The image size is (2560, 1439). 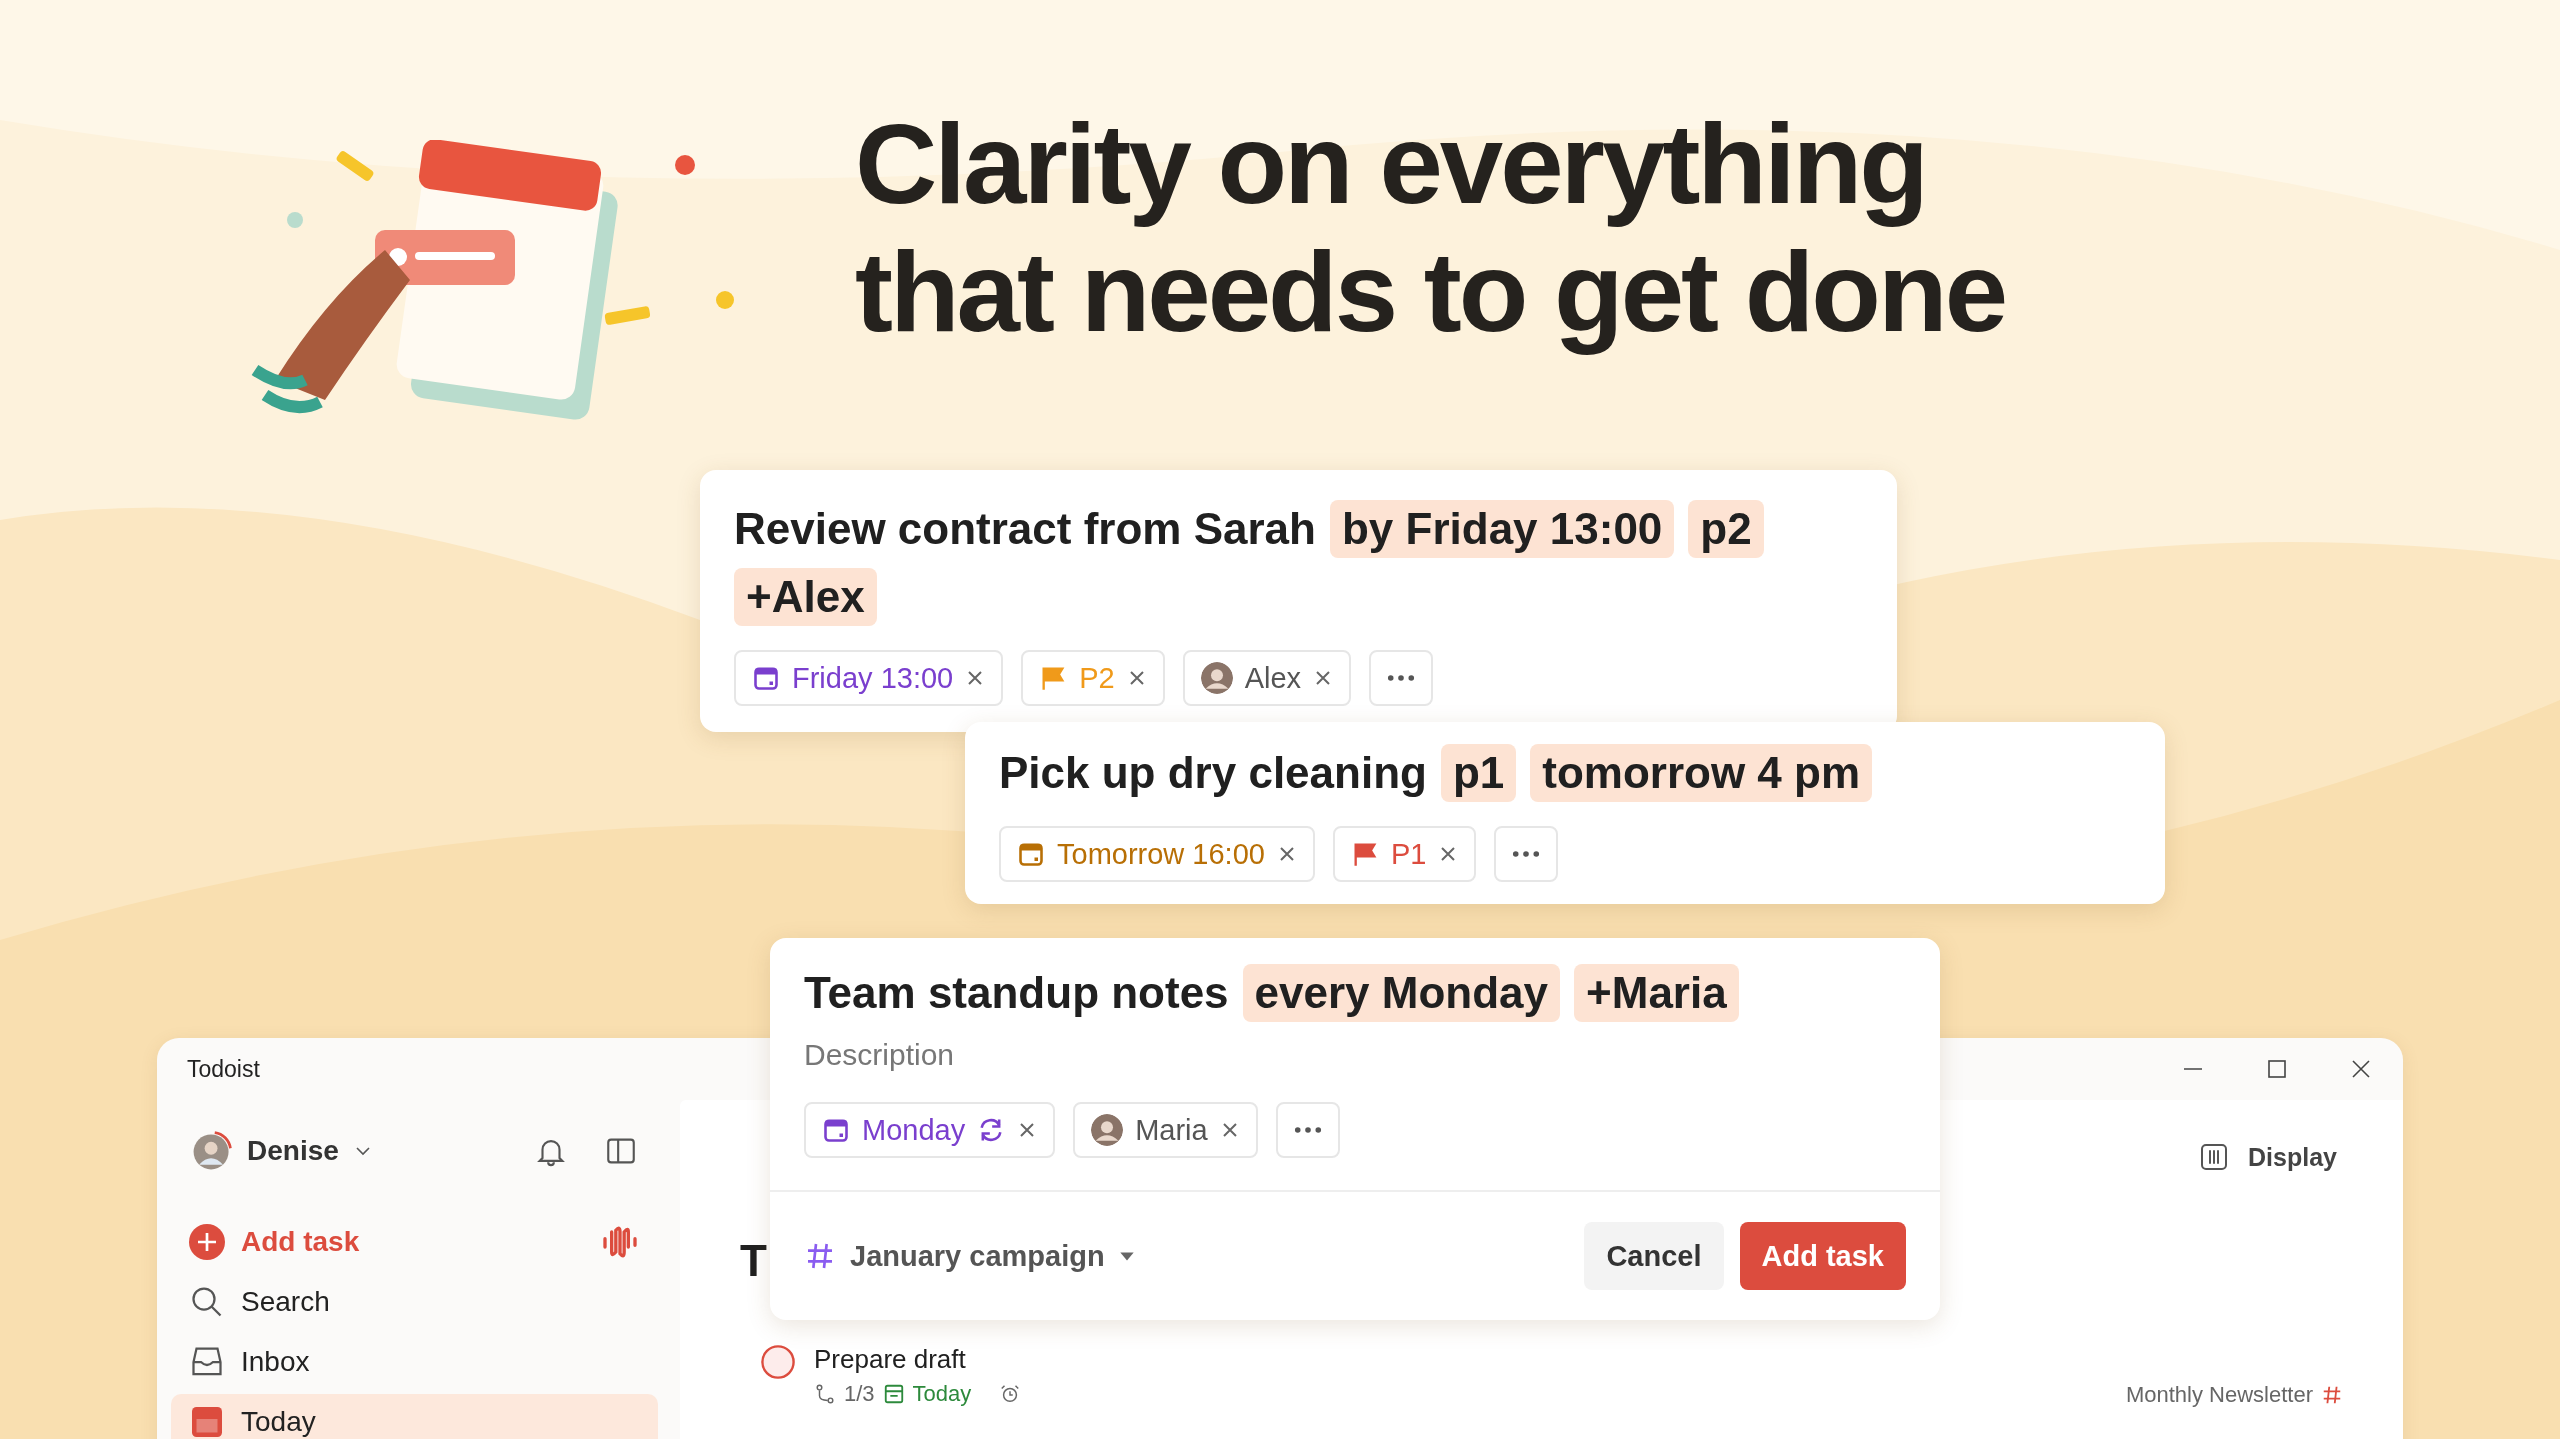 What do you see at coordinates (778, 1362) in the screenshot?
I see `task-checkbox` at bounding box center [778, 1362].